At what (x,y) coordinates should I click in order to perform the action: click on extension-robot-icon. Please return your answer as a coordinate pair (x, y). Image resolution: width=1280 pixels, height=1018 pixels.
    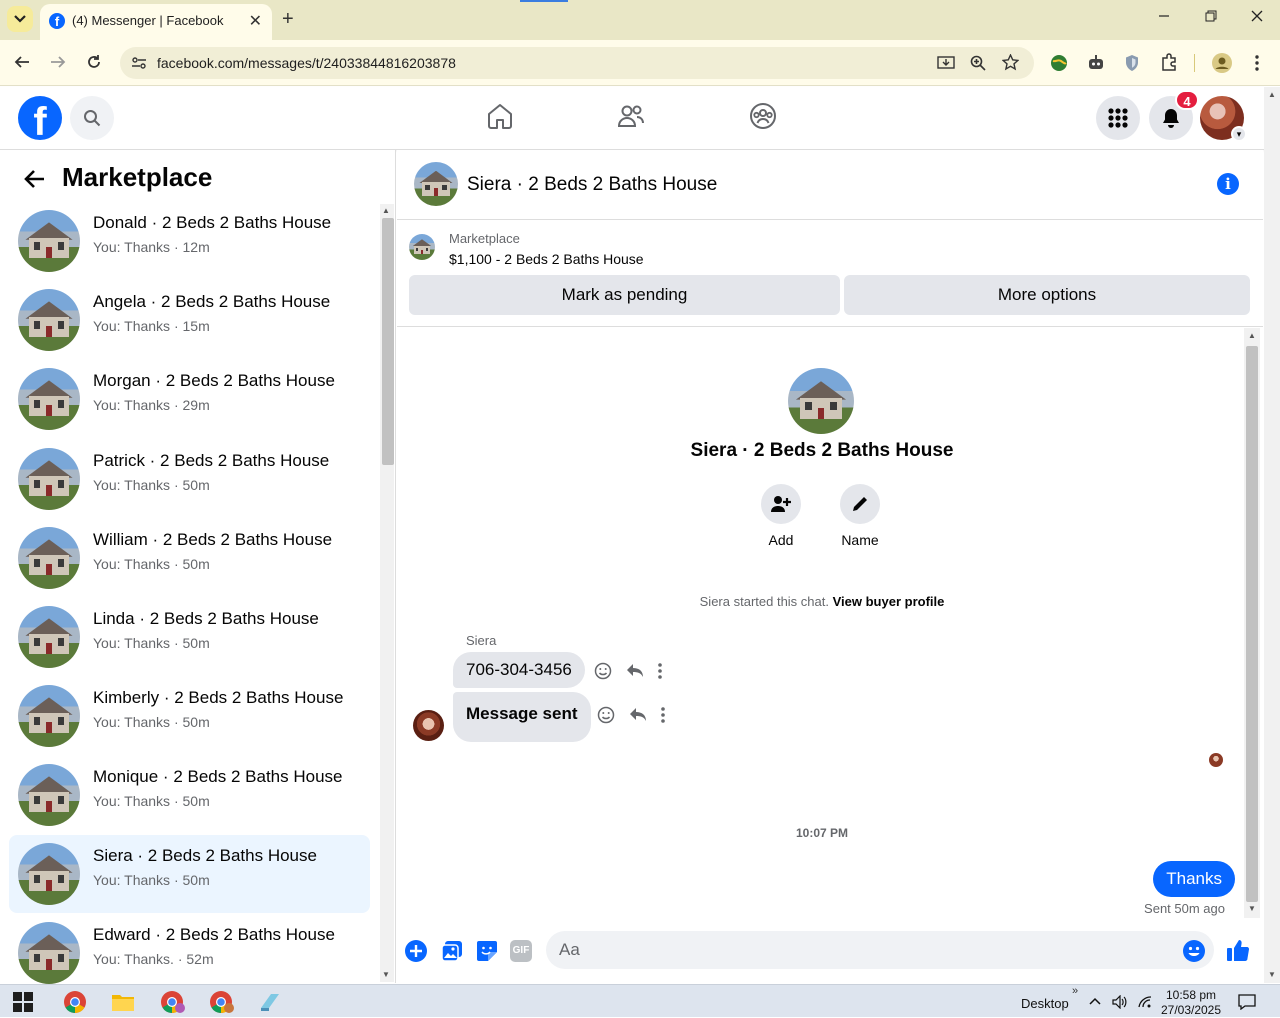
    Looking at the image, I should click on (1096, 63).